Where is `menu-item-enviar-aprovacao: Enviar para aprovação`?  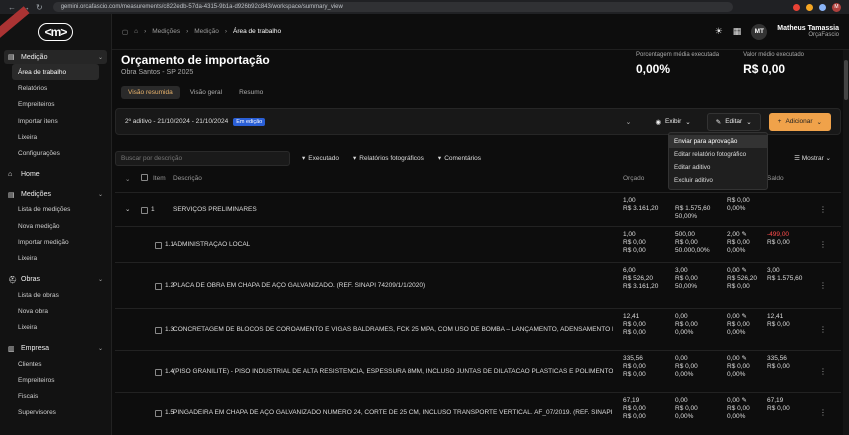
menu-item-enviar-aprovacao: Enviar para aprovação is located at coordinates (718, 141).